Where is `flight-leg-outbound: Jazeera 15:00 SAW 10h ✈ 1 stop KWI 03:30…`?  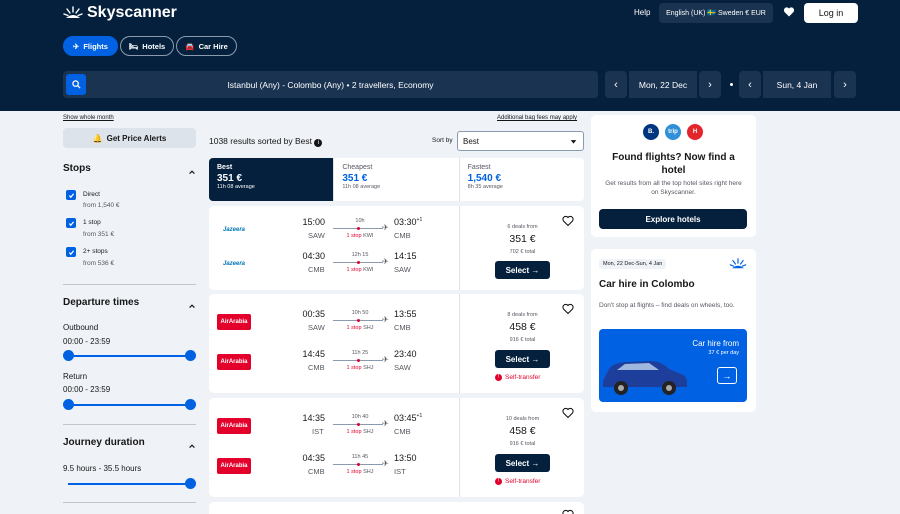 flight-leg-outbound: Jazeera 15:00 SAW 10h ✈ 1 stop KWI 03:30… is located at coordinates (334, 229).